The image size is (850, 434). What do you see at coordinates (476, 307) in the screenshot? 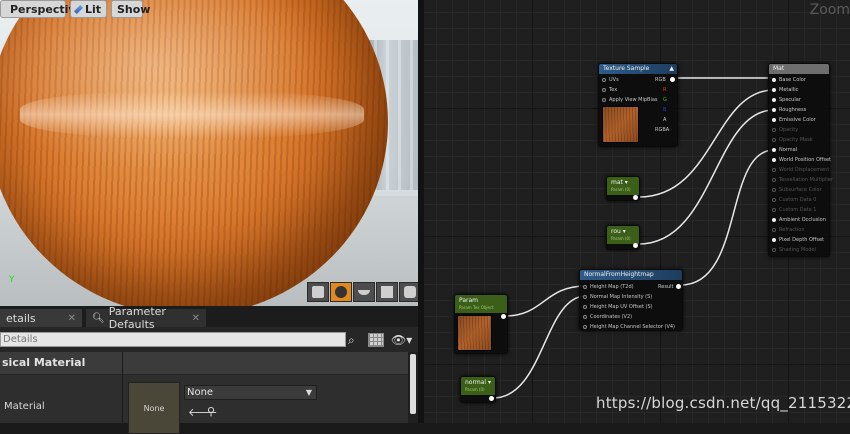
I see `tex-param-sub: Param Tex Object` at bounding box center [476, 307].